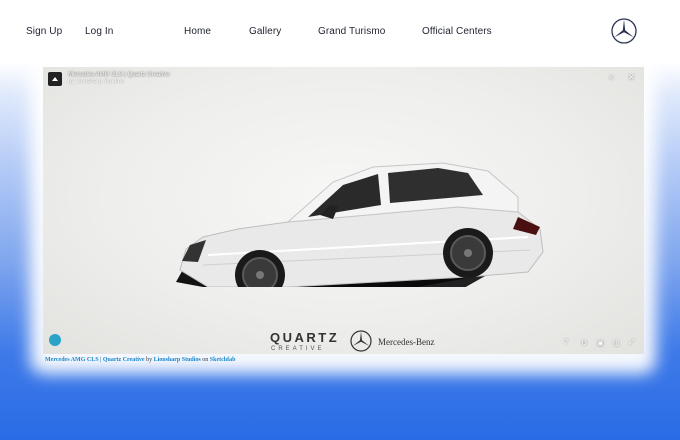  I want to click on sign-up-link: Sign Up, so click(44, 31).